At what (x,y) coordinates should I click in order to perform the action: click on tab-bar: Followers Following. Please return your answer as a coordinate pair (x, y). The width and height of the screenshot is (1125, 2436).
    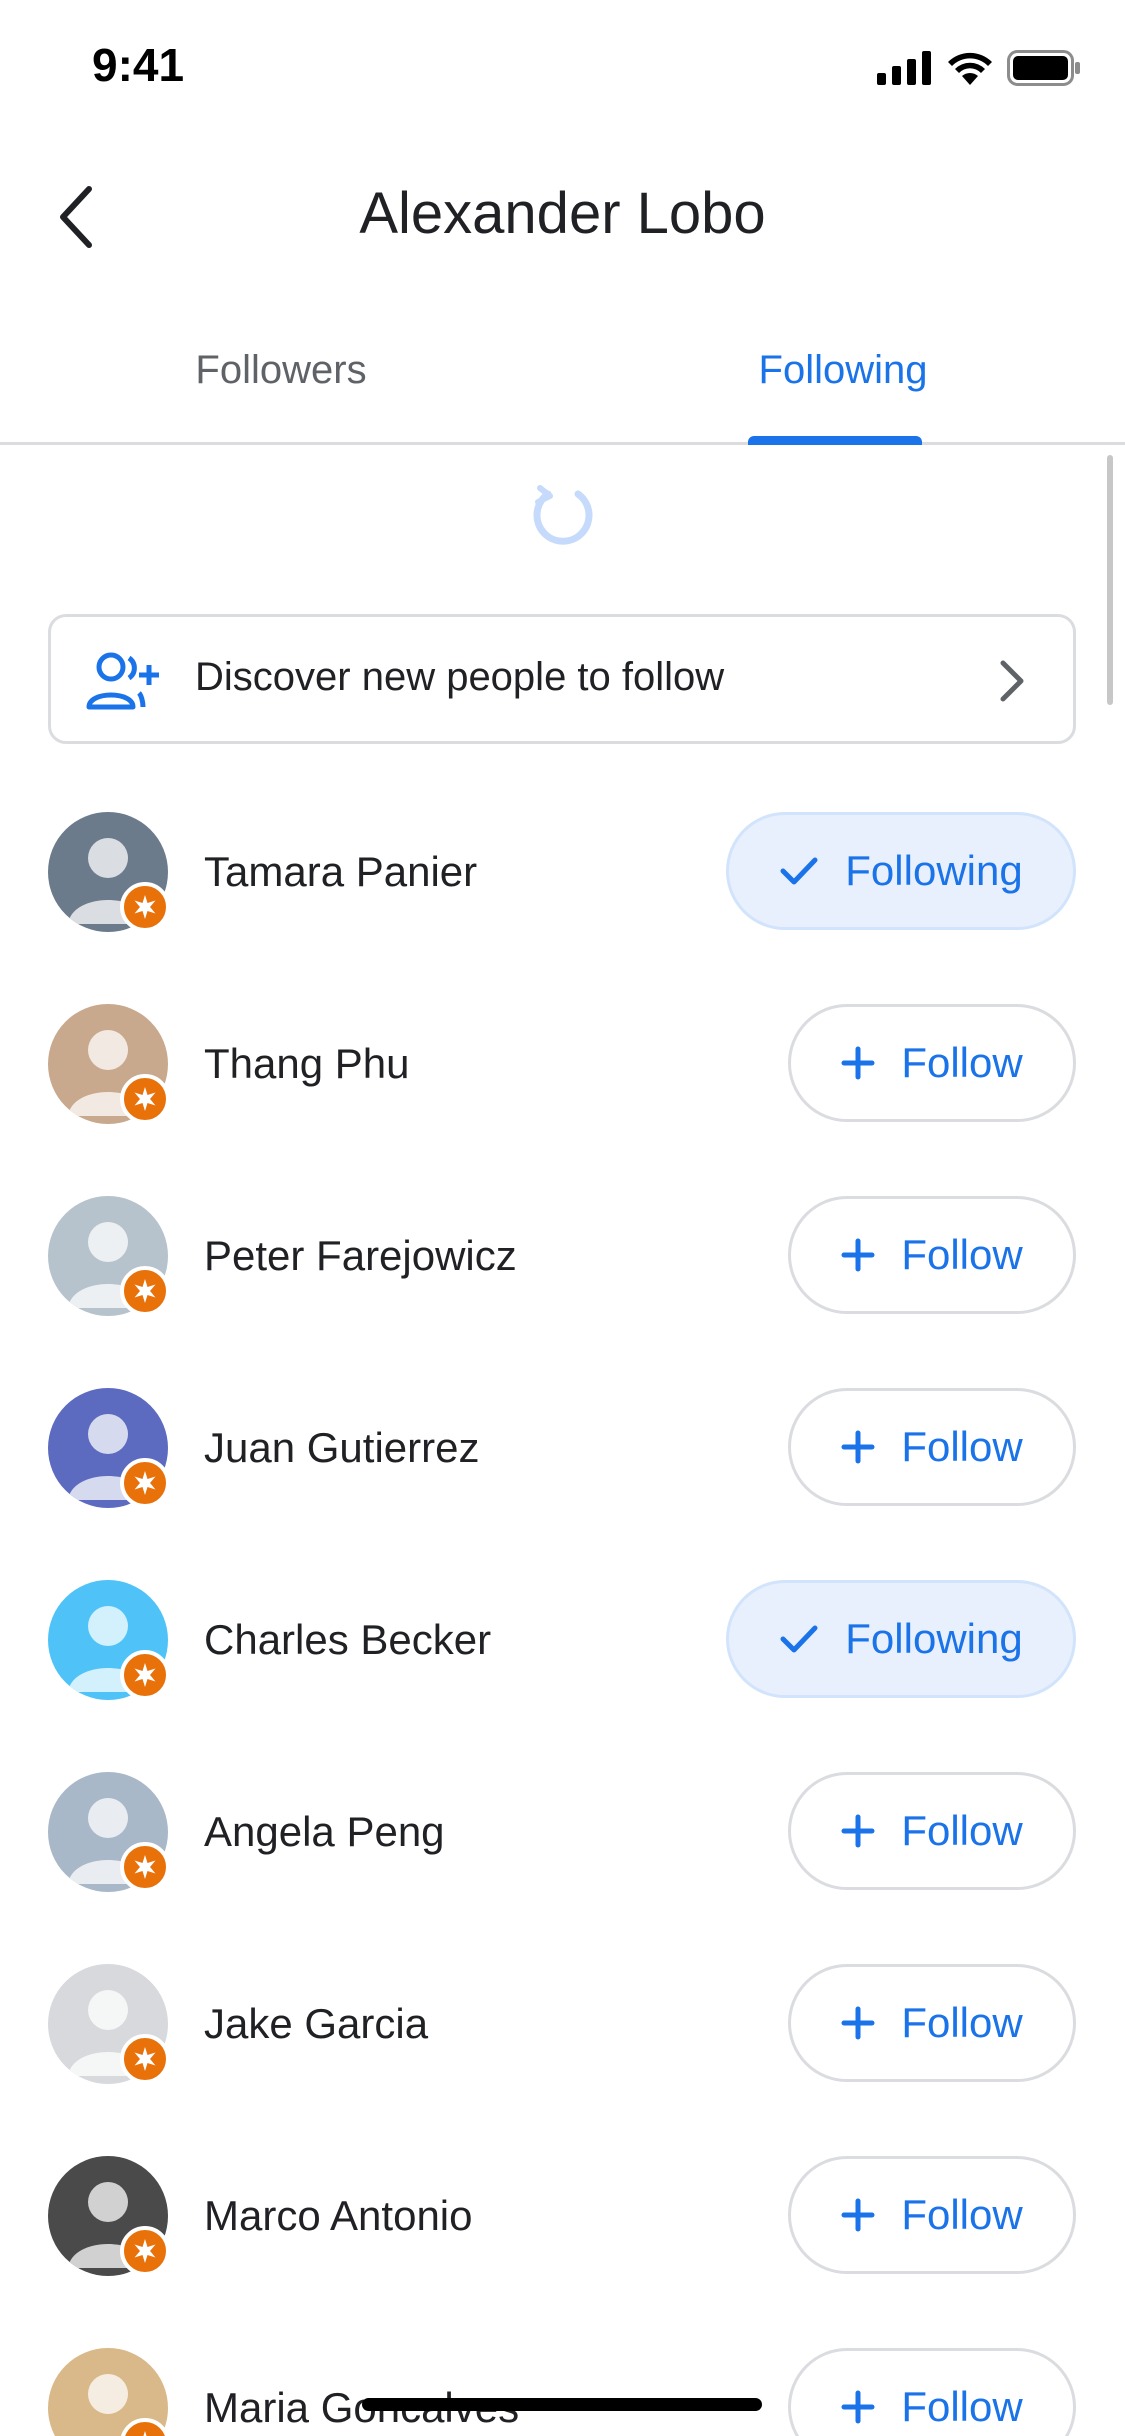
    Looking at the image, I should click on (562, 387).